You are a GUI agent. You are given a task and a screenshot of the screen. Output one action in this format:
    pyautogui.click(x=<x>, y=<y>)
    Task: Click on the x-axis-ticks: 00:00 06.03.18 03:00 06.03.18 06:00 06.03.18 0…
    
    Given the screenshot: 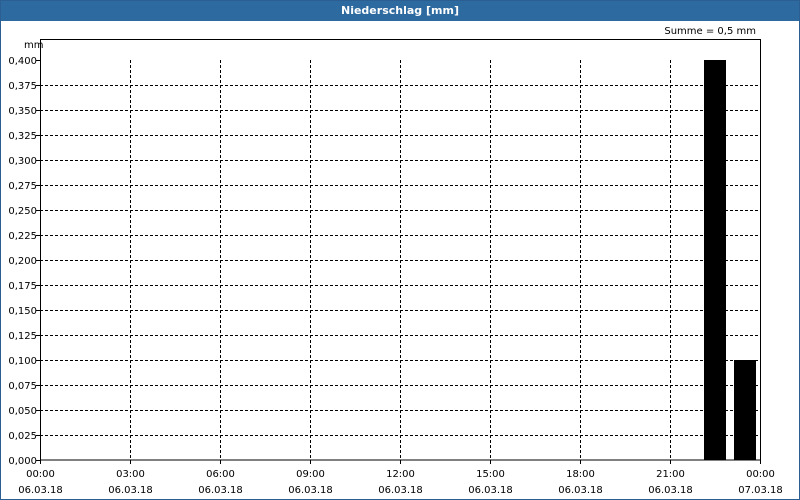 What is the action you would take?
    pyautogui.click(x=400, y=478)
    